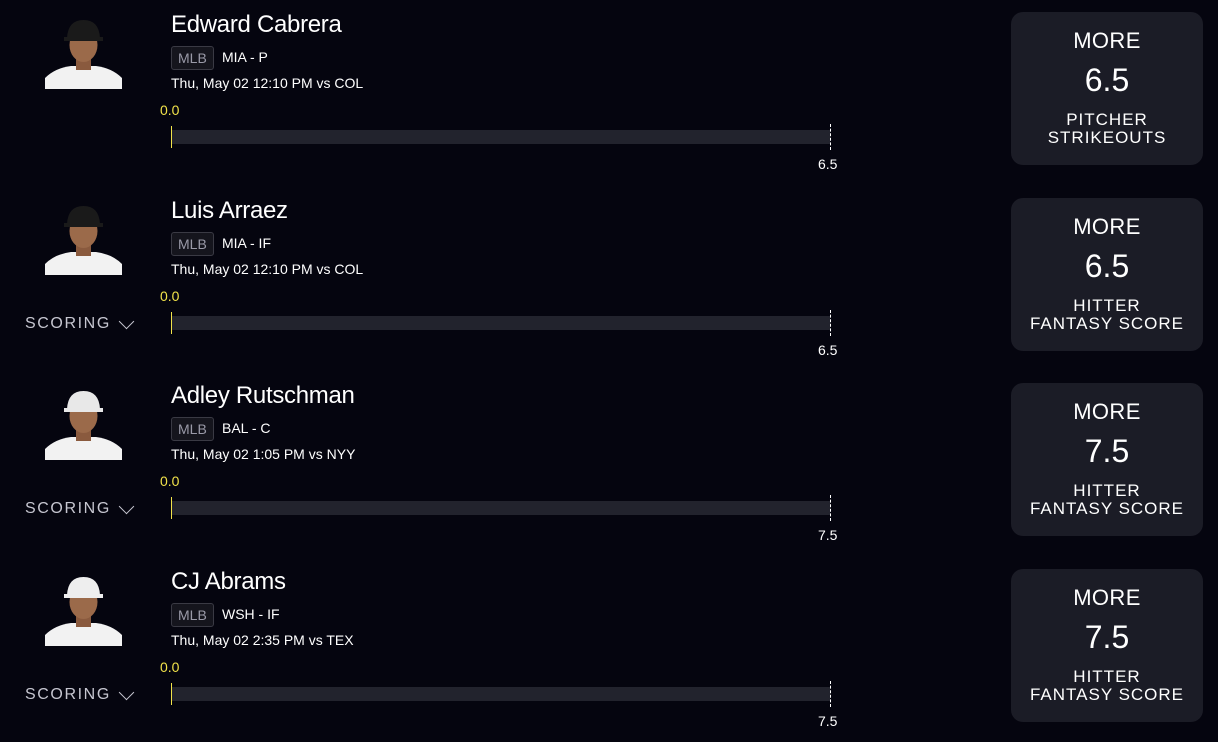  Describe the element at coordinates (262, 640) in the screenshot. I see `game-info: Thu, May 02 2:35 PM vs TEX` at that location.